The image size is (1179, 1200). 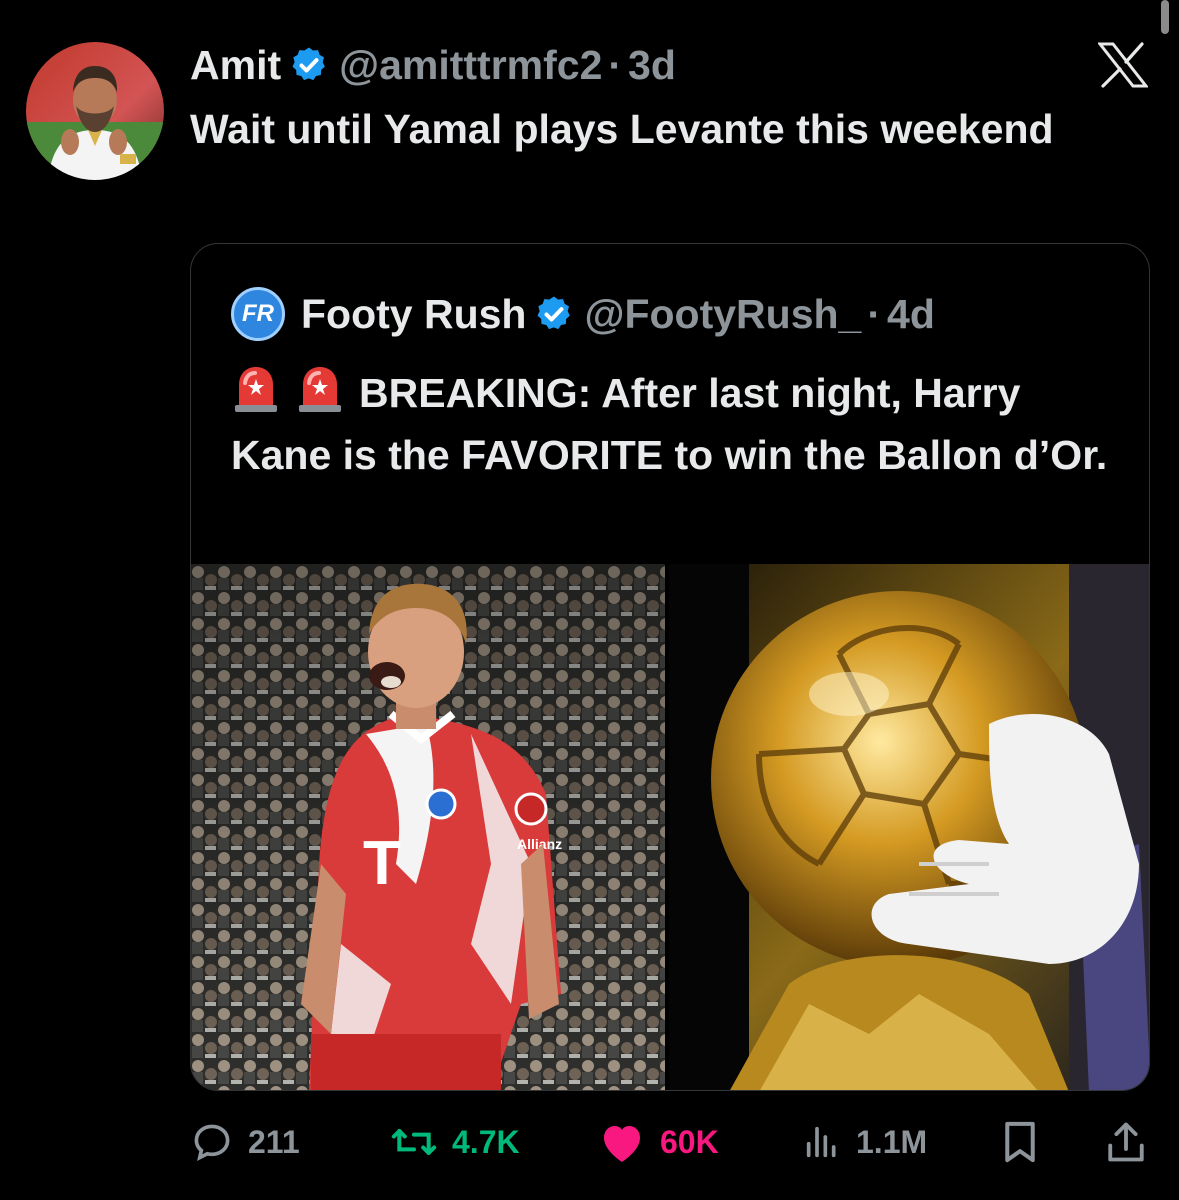 What do you see at coordinates (583, 314) in the screenshot?
I see `quoted-tweet-header: FR Footy Rush @FootyRush_ · 4d` at bounding box center [583, 314].